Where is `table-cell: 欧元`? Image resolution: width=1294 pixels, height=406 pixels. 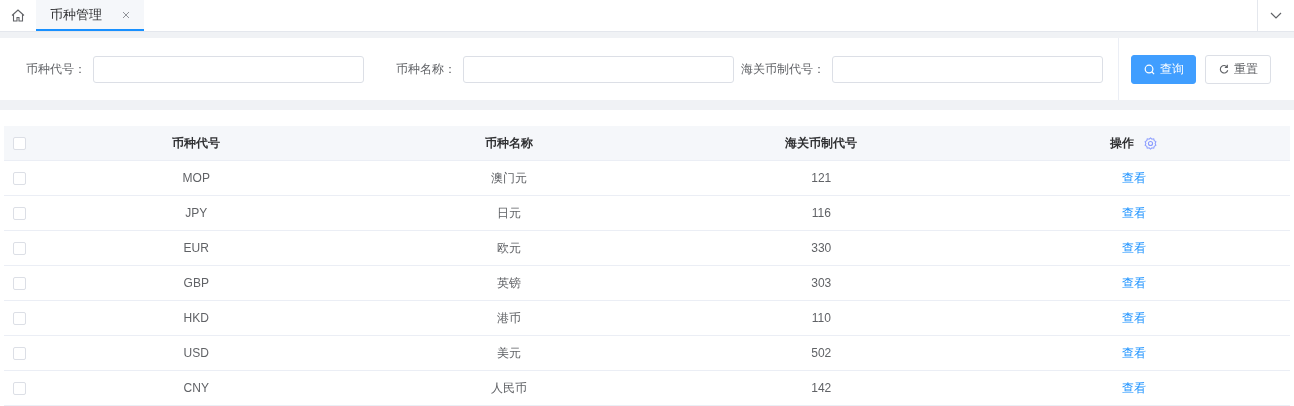
table-cell: 欧元 is located at coordinates (508, 247).